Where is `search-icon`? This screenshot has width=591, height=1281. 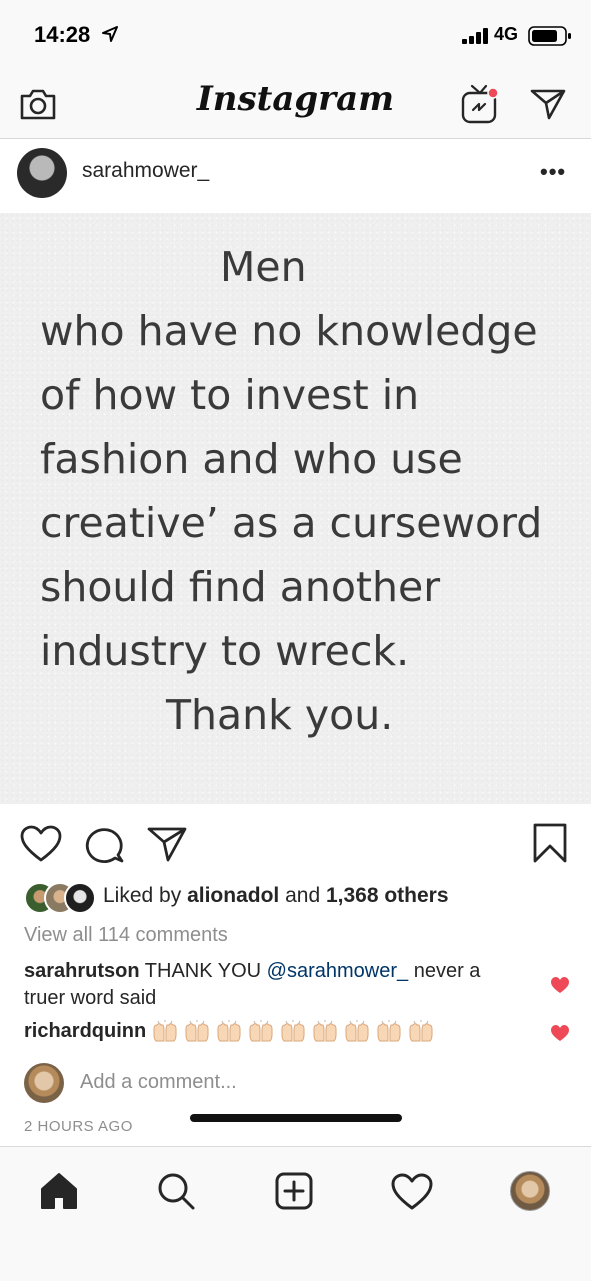
search-icon is located at coordinates (176, 1191).